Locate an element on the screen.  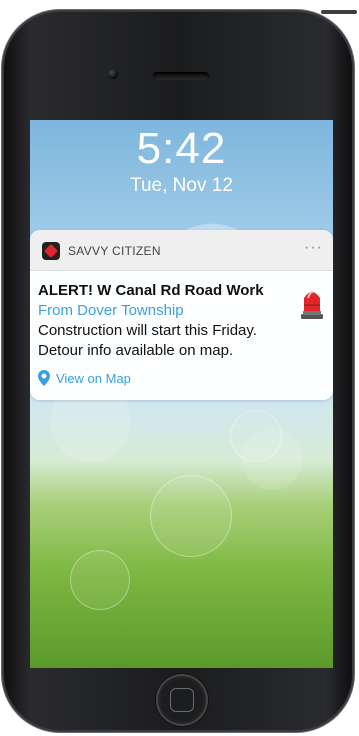
app-name: SAVVY CITIZEN is located at coordinates (114, 251).